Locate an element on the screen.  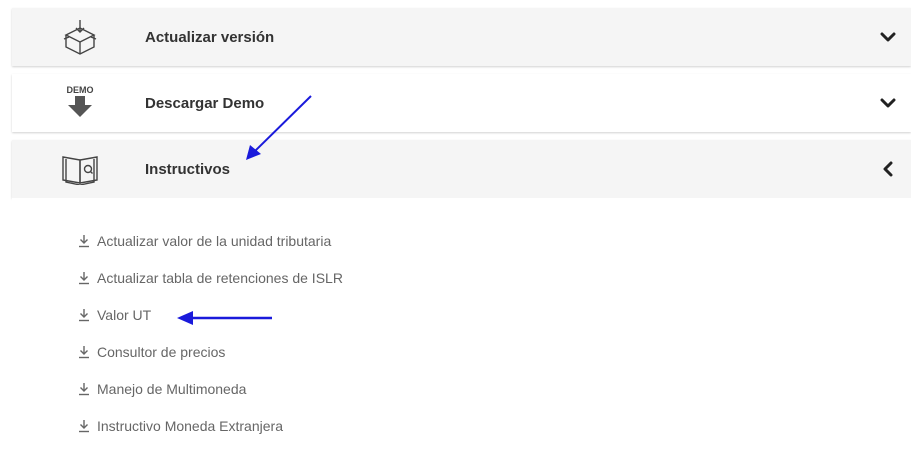
list-item: Valor UT is located at coordinates (114, 315).